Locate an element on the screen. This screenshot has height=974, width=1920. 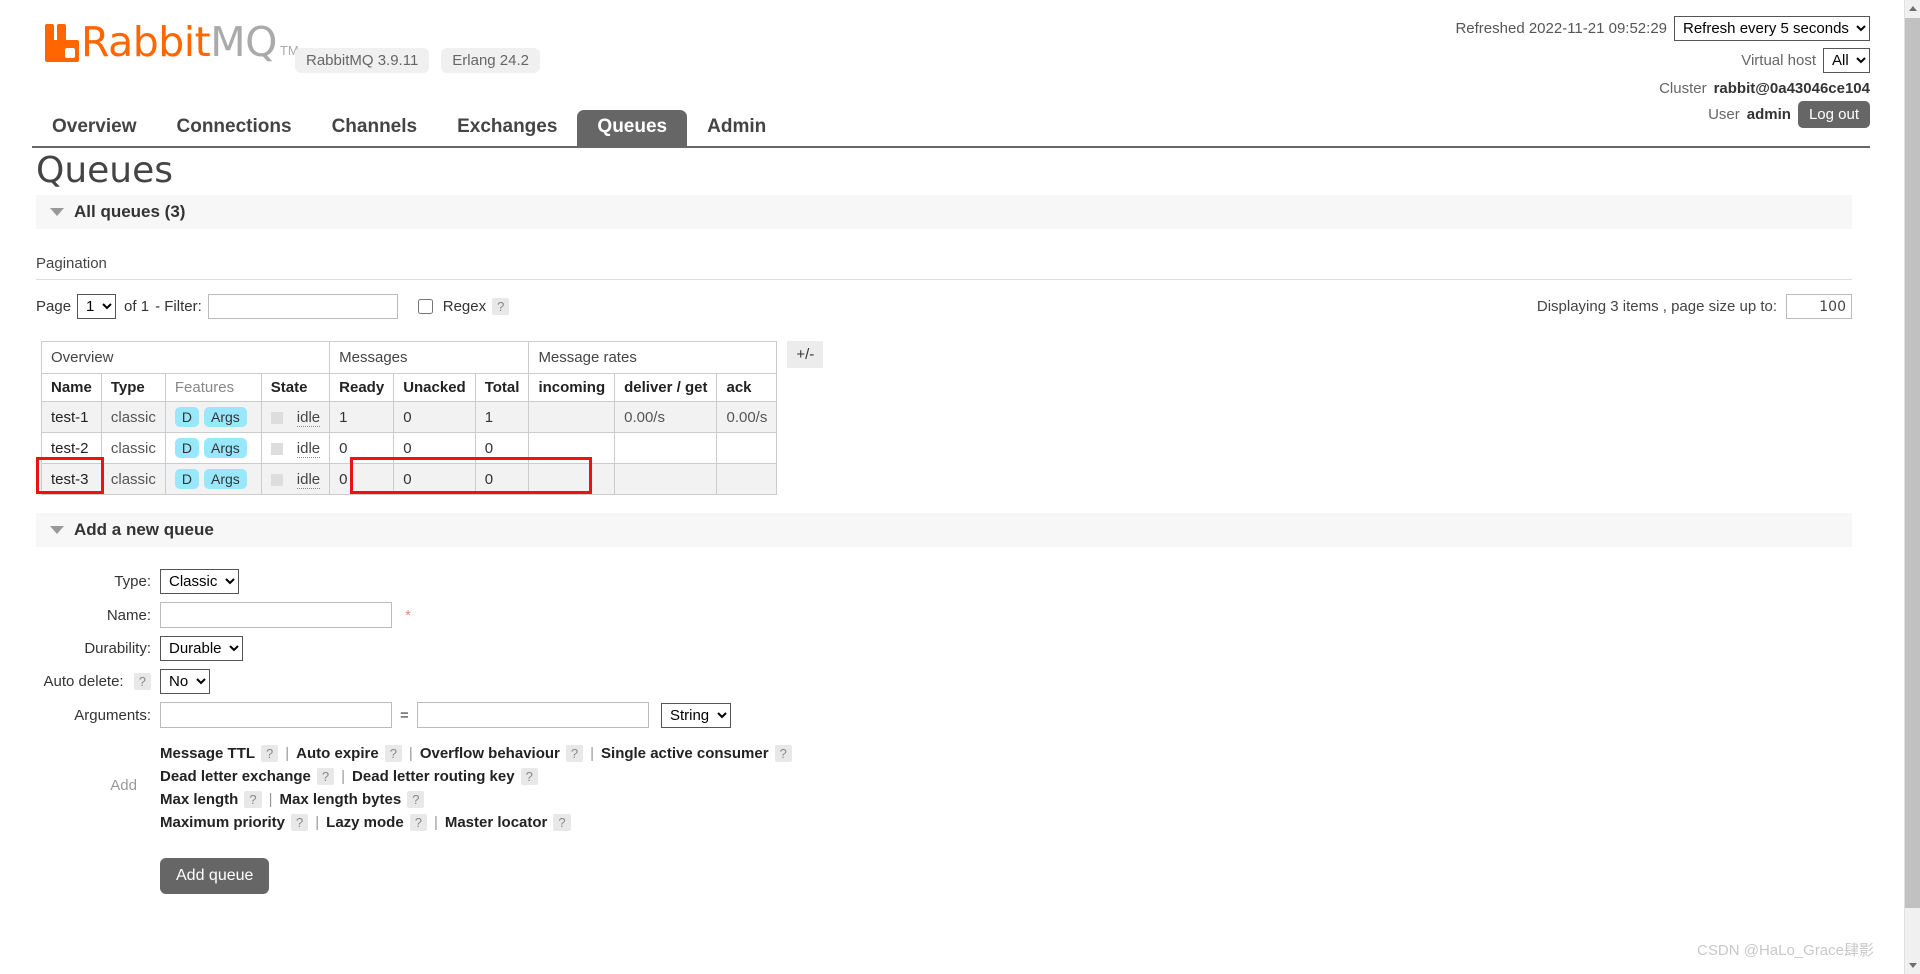
page-number-select: 1 is located at coordinates (97, 306).